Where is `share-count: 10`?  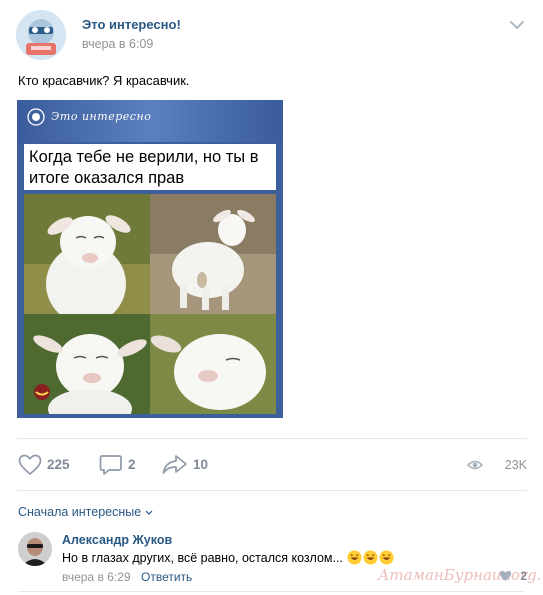
share-count: 10 is located at coordinates (201, 464).